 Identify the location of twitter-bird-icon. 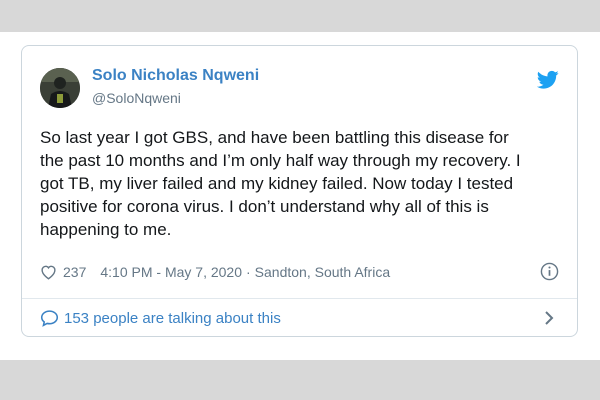
(548, 80).